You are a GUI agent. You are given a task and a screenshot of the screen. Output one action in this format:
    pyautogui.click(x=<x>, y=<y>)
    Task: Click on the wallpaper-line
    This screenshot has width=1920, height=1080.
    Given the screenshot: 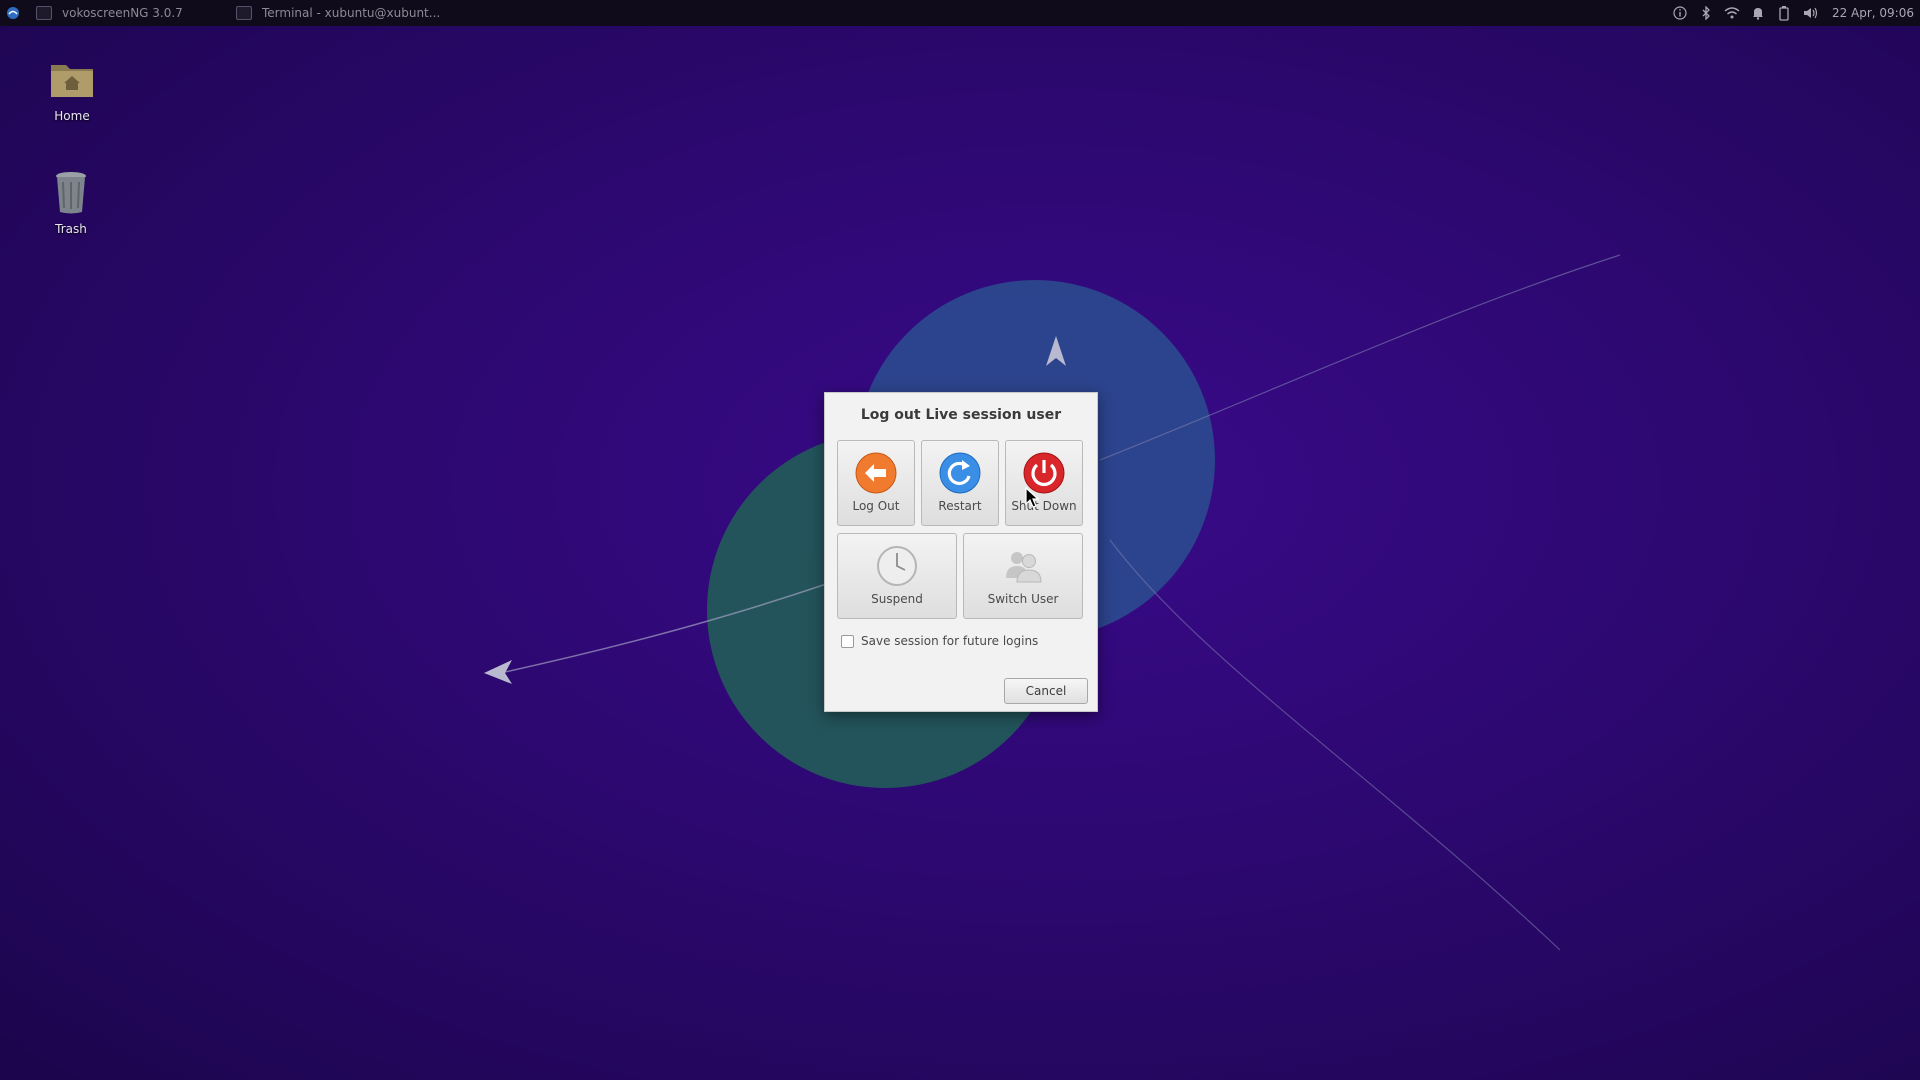 What is the action you would take?
    pyautogui.click(x=1335, y=745)
    